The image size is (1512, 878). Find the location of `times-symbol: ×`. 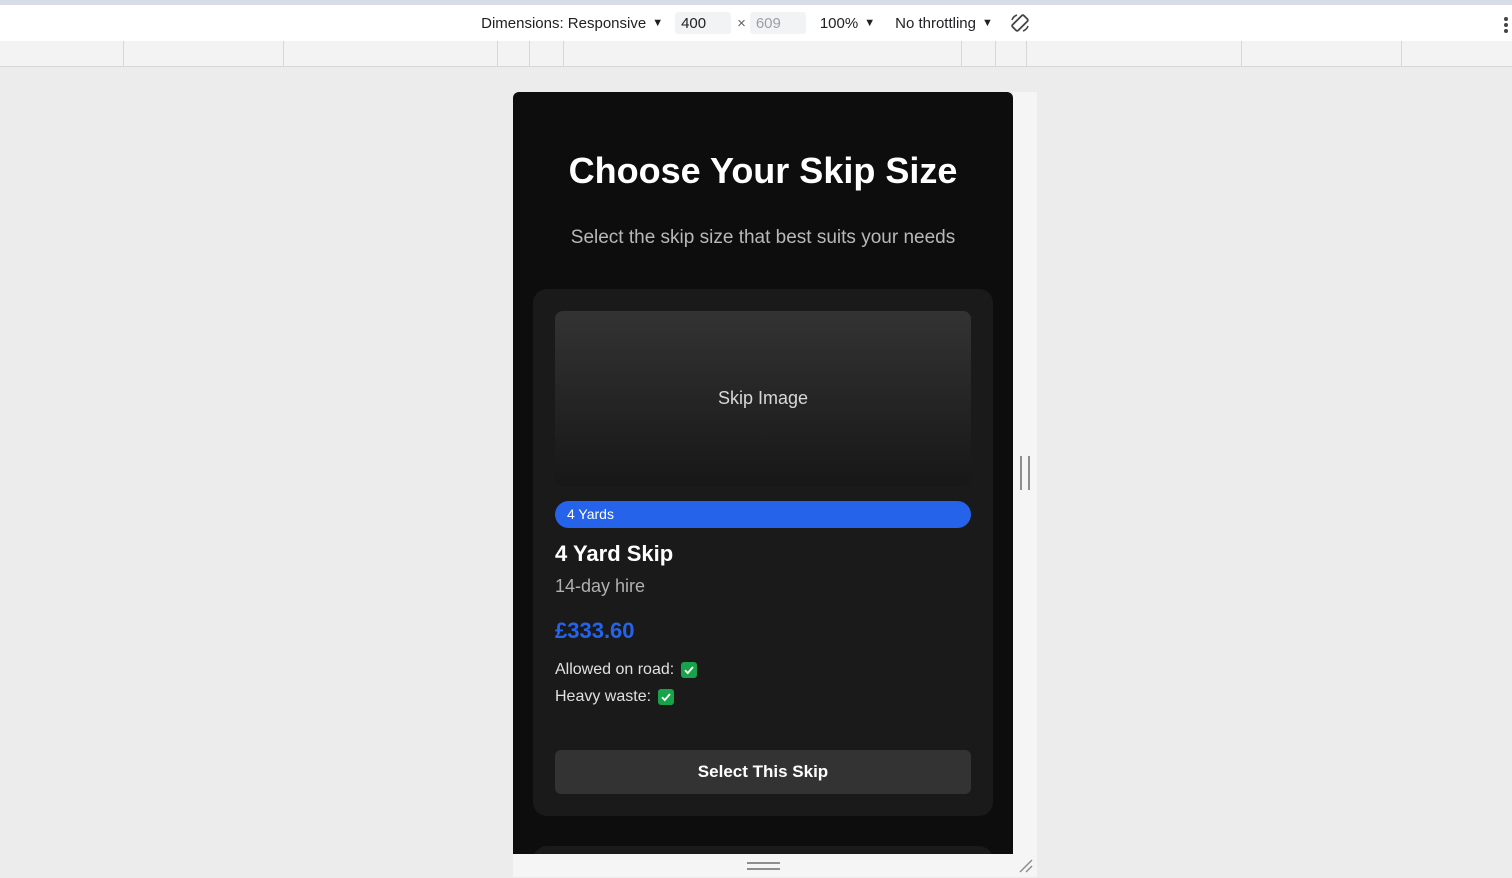

times-symbol: × is located at coordinates (741, 23).